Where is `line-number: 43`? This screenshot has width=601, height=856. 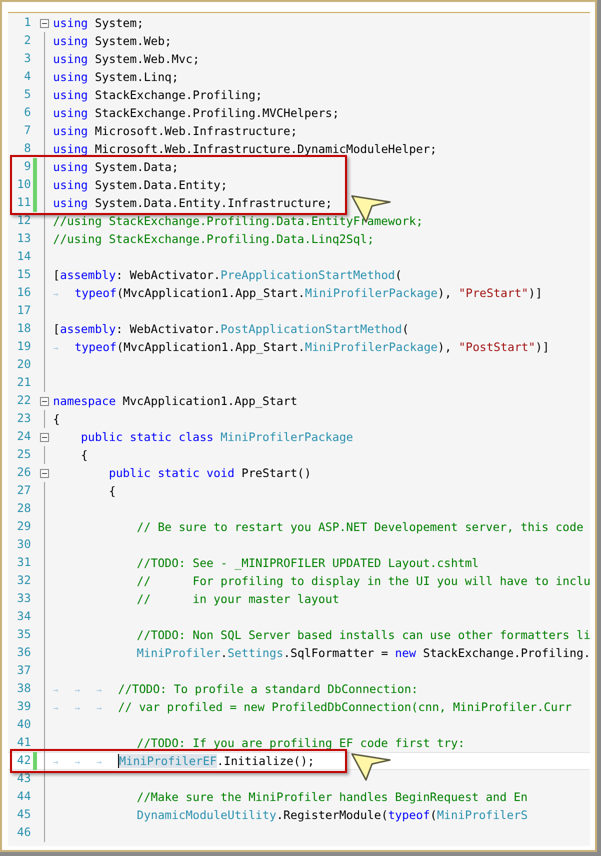 line-number: 43 is located at coordinates (23, 779).